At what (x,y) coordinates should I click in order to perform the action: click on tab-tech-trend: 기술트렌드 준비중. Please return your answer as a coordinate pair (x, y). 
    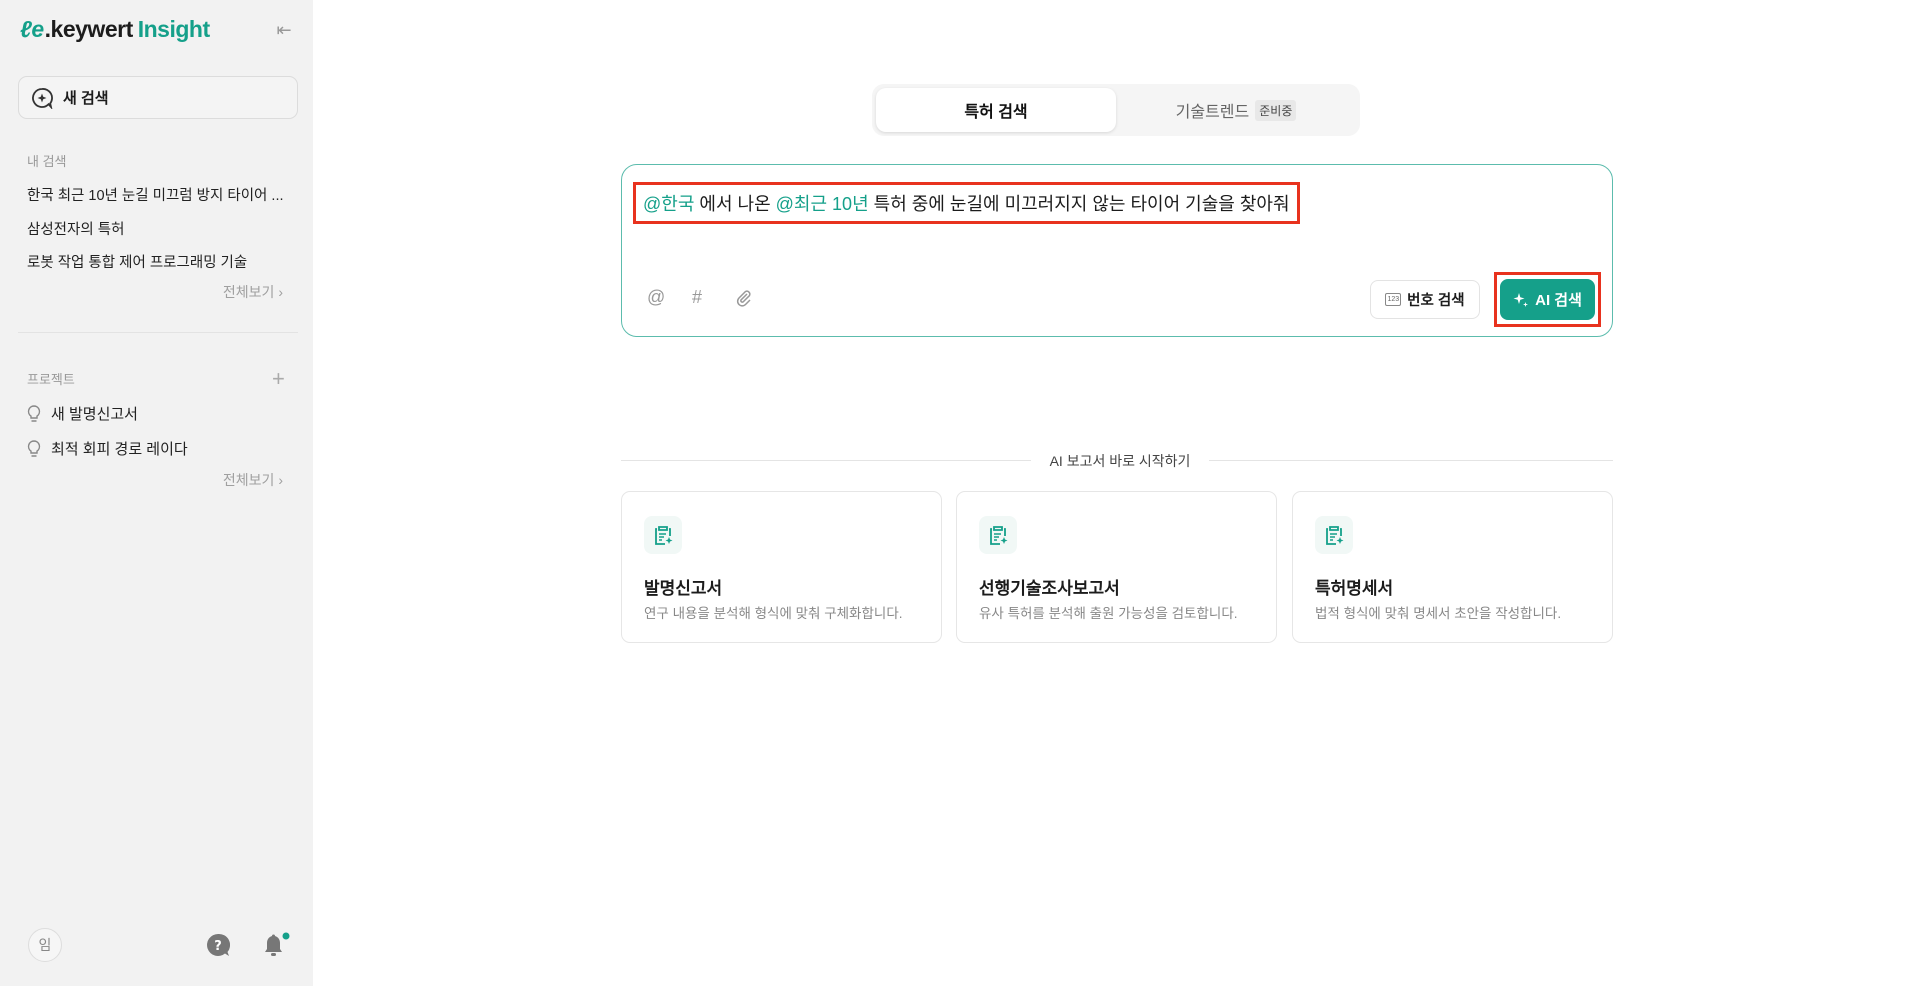
    Looking at the image, I should click on (1236, 110).